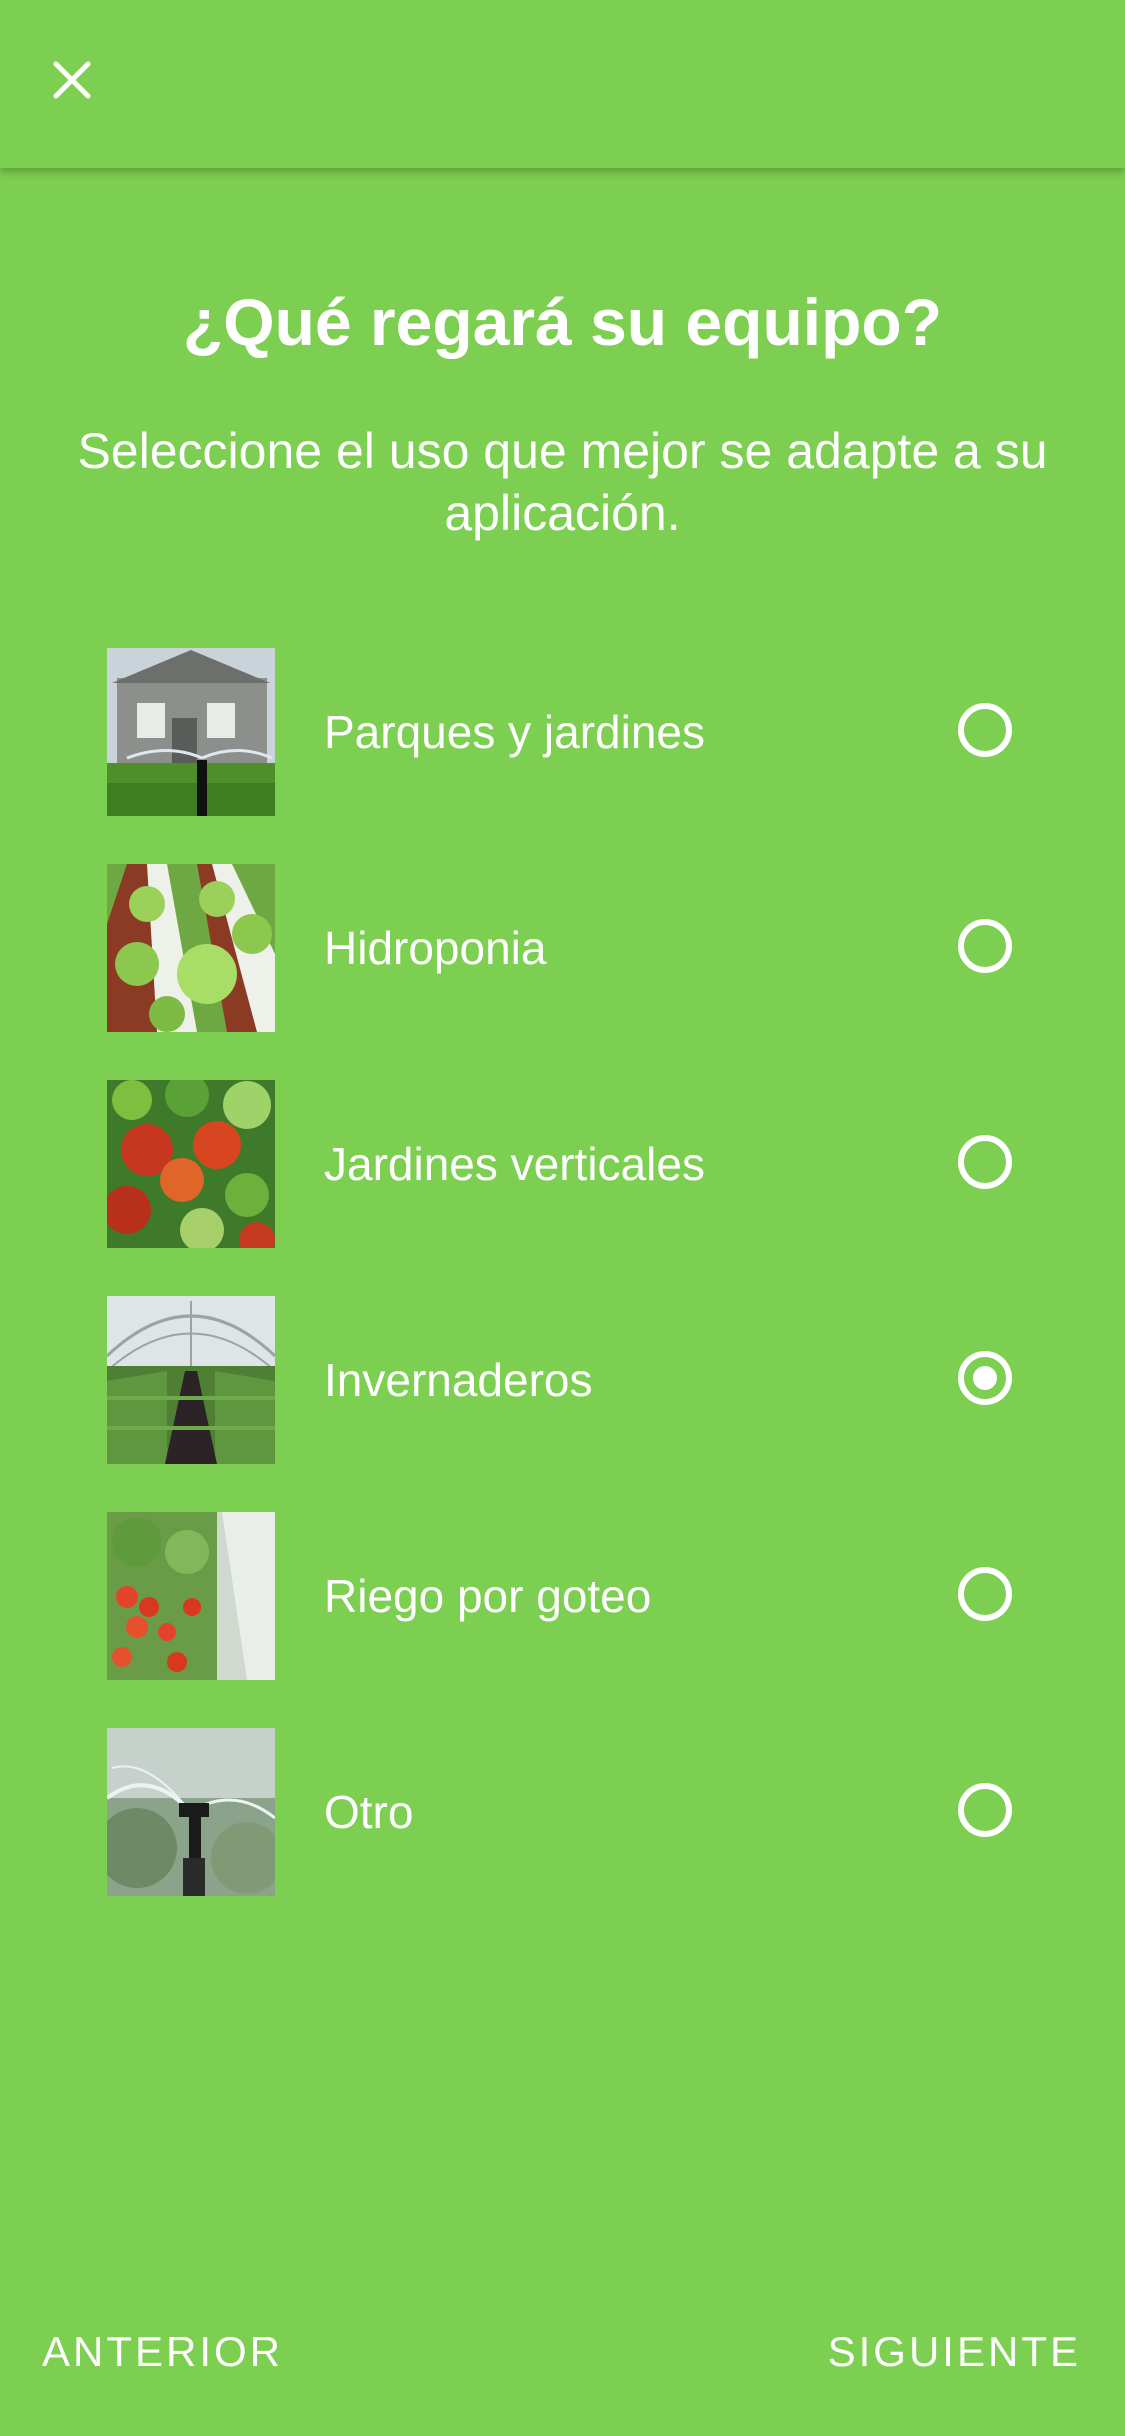  I want to click on radio-selected-dot, so click(985, 1378).